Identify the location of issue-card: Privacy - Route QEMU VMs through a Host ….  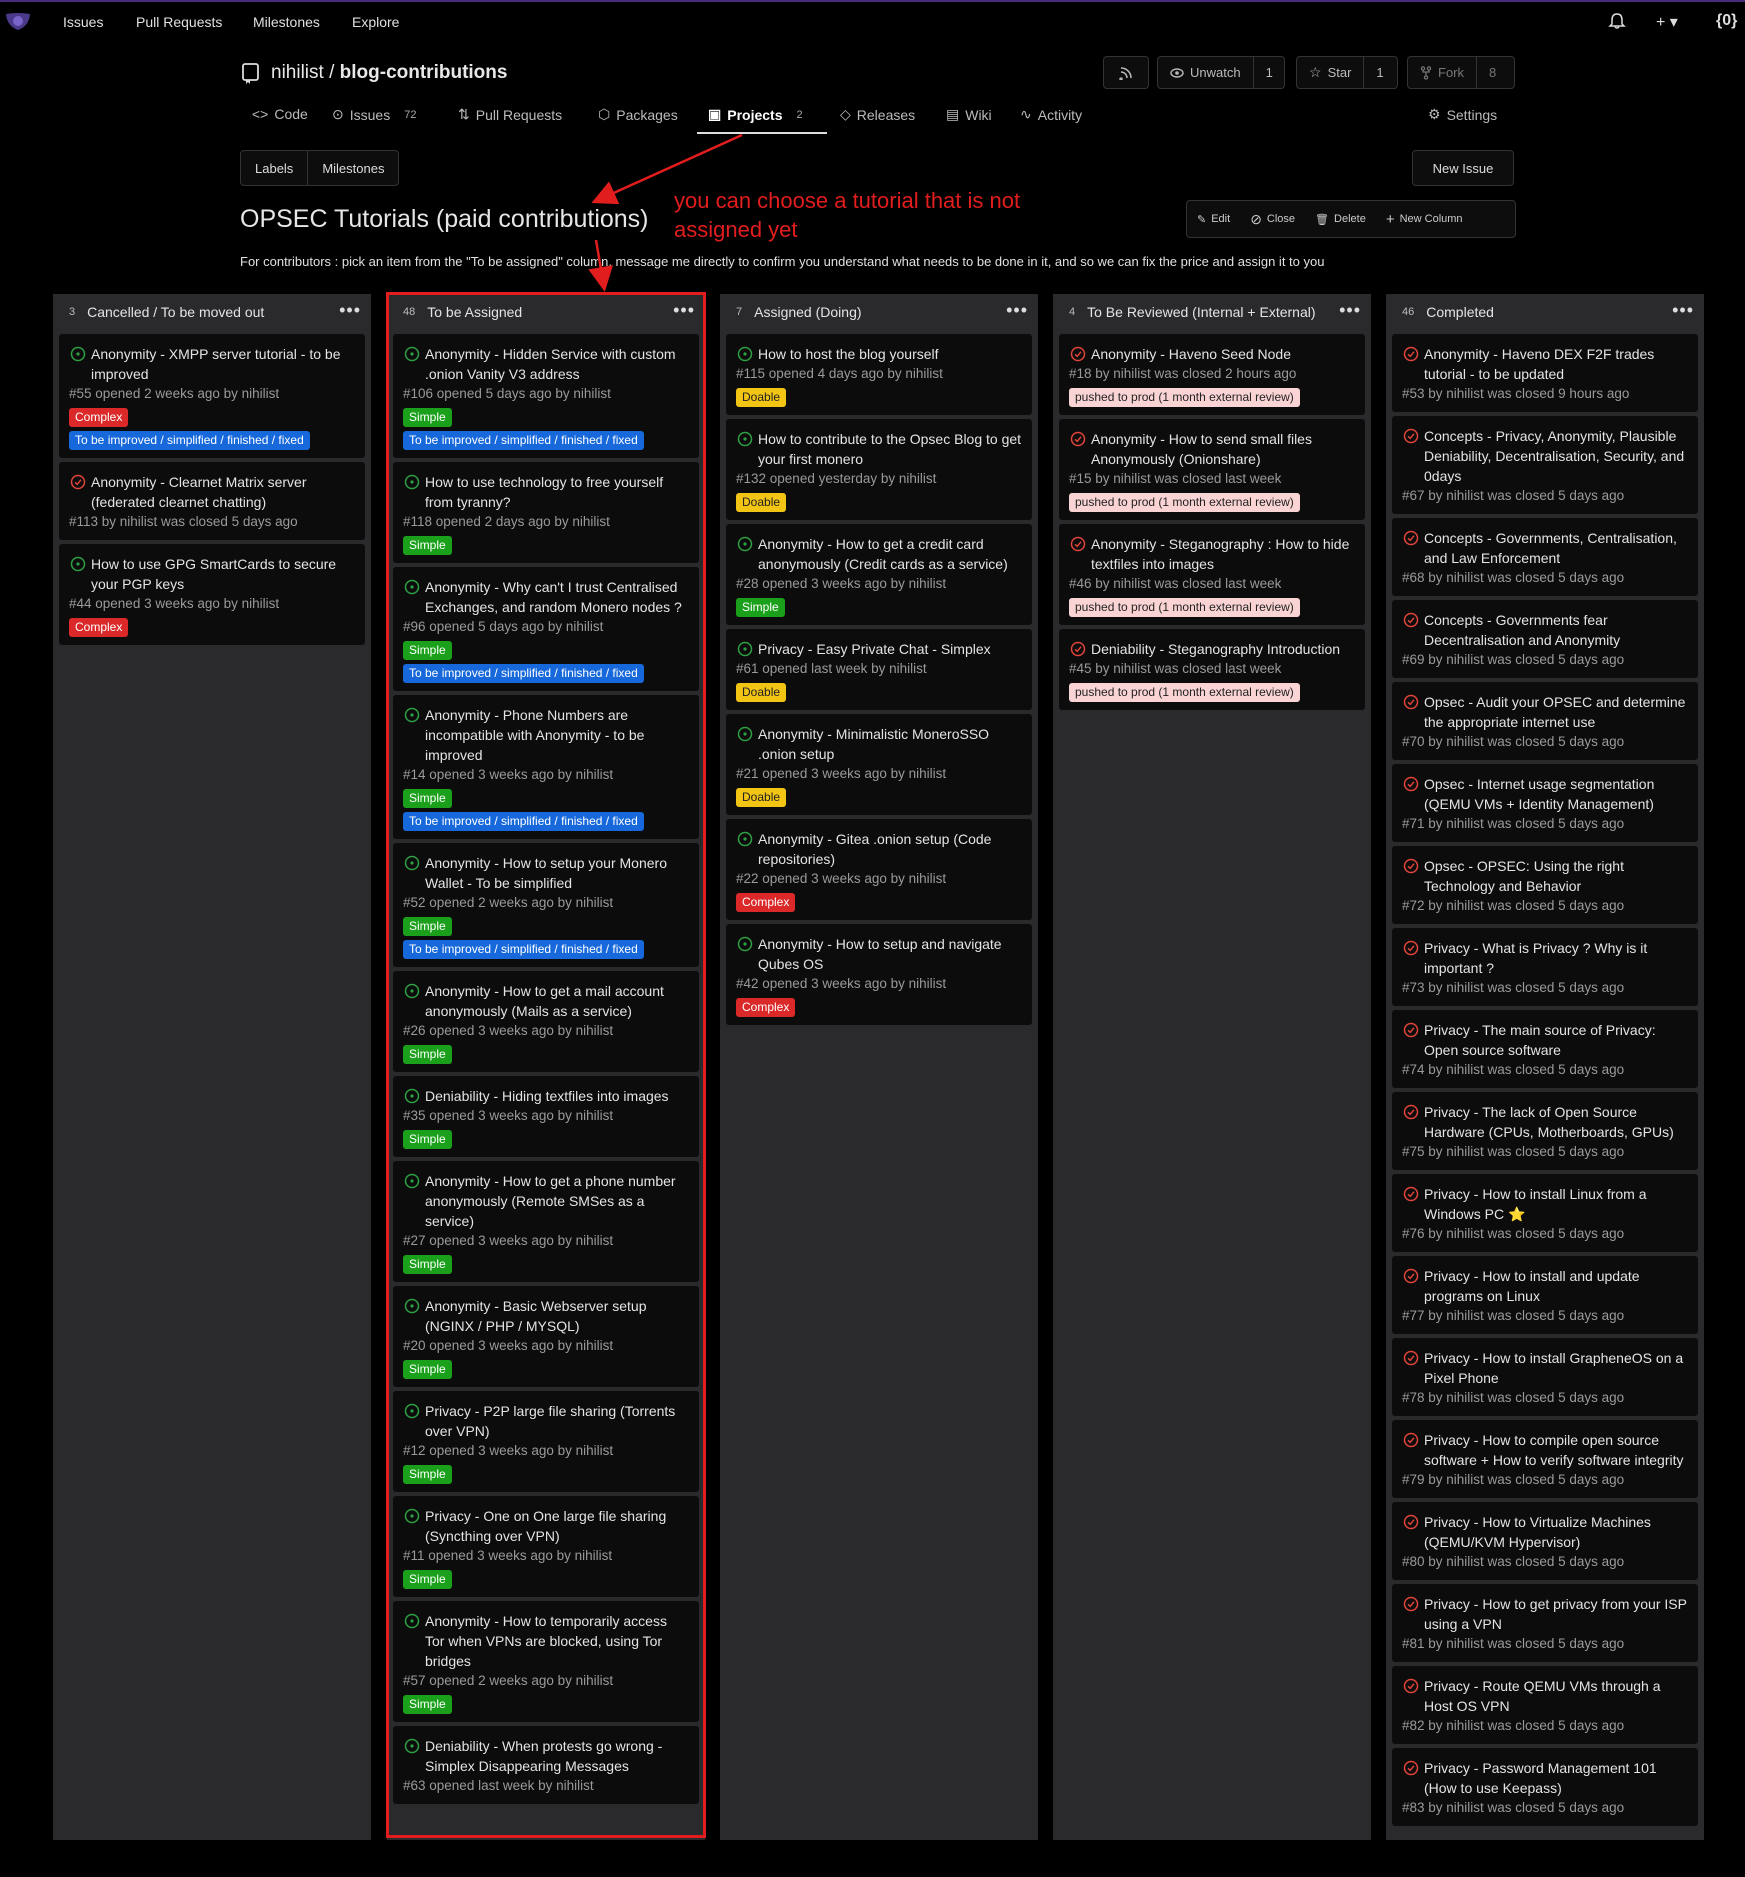
(1545, 1705).